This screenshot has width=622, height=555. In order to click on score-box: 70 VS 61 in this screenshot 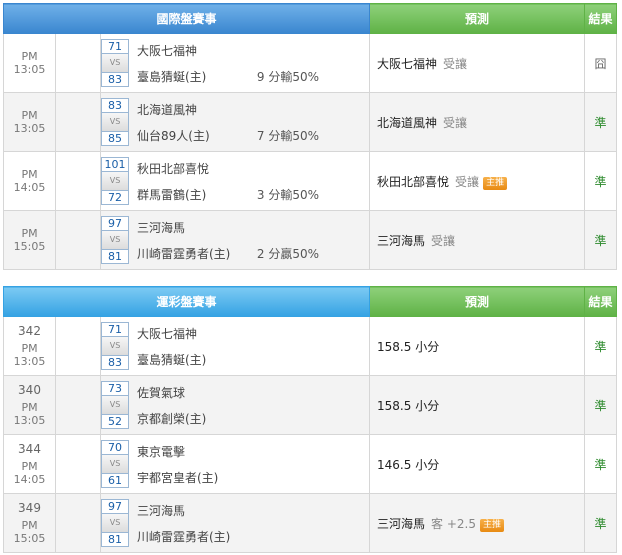, I will do `click(115, 464)`.